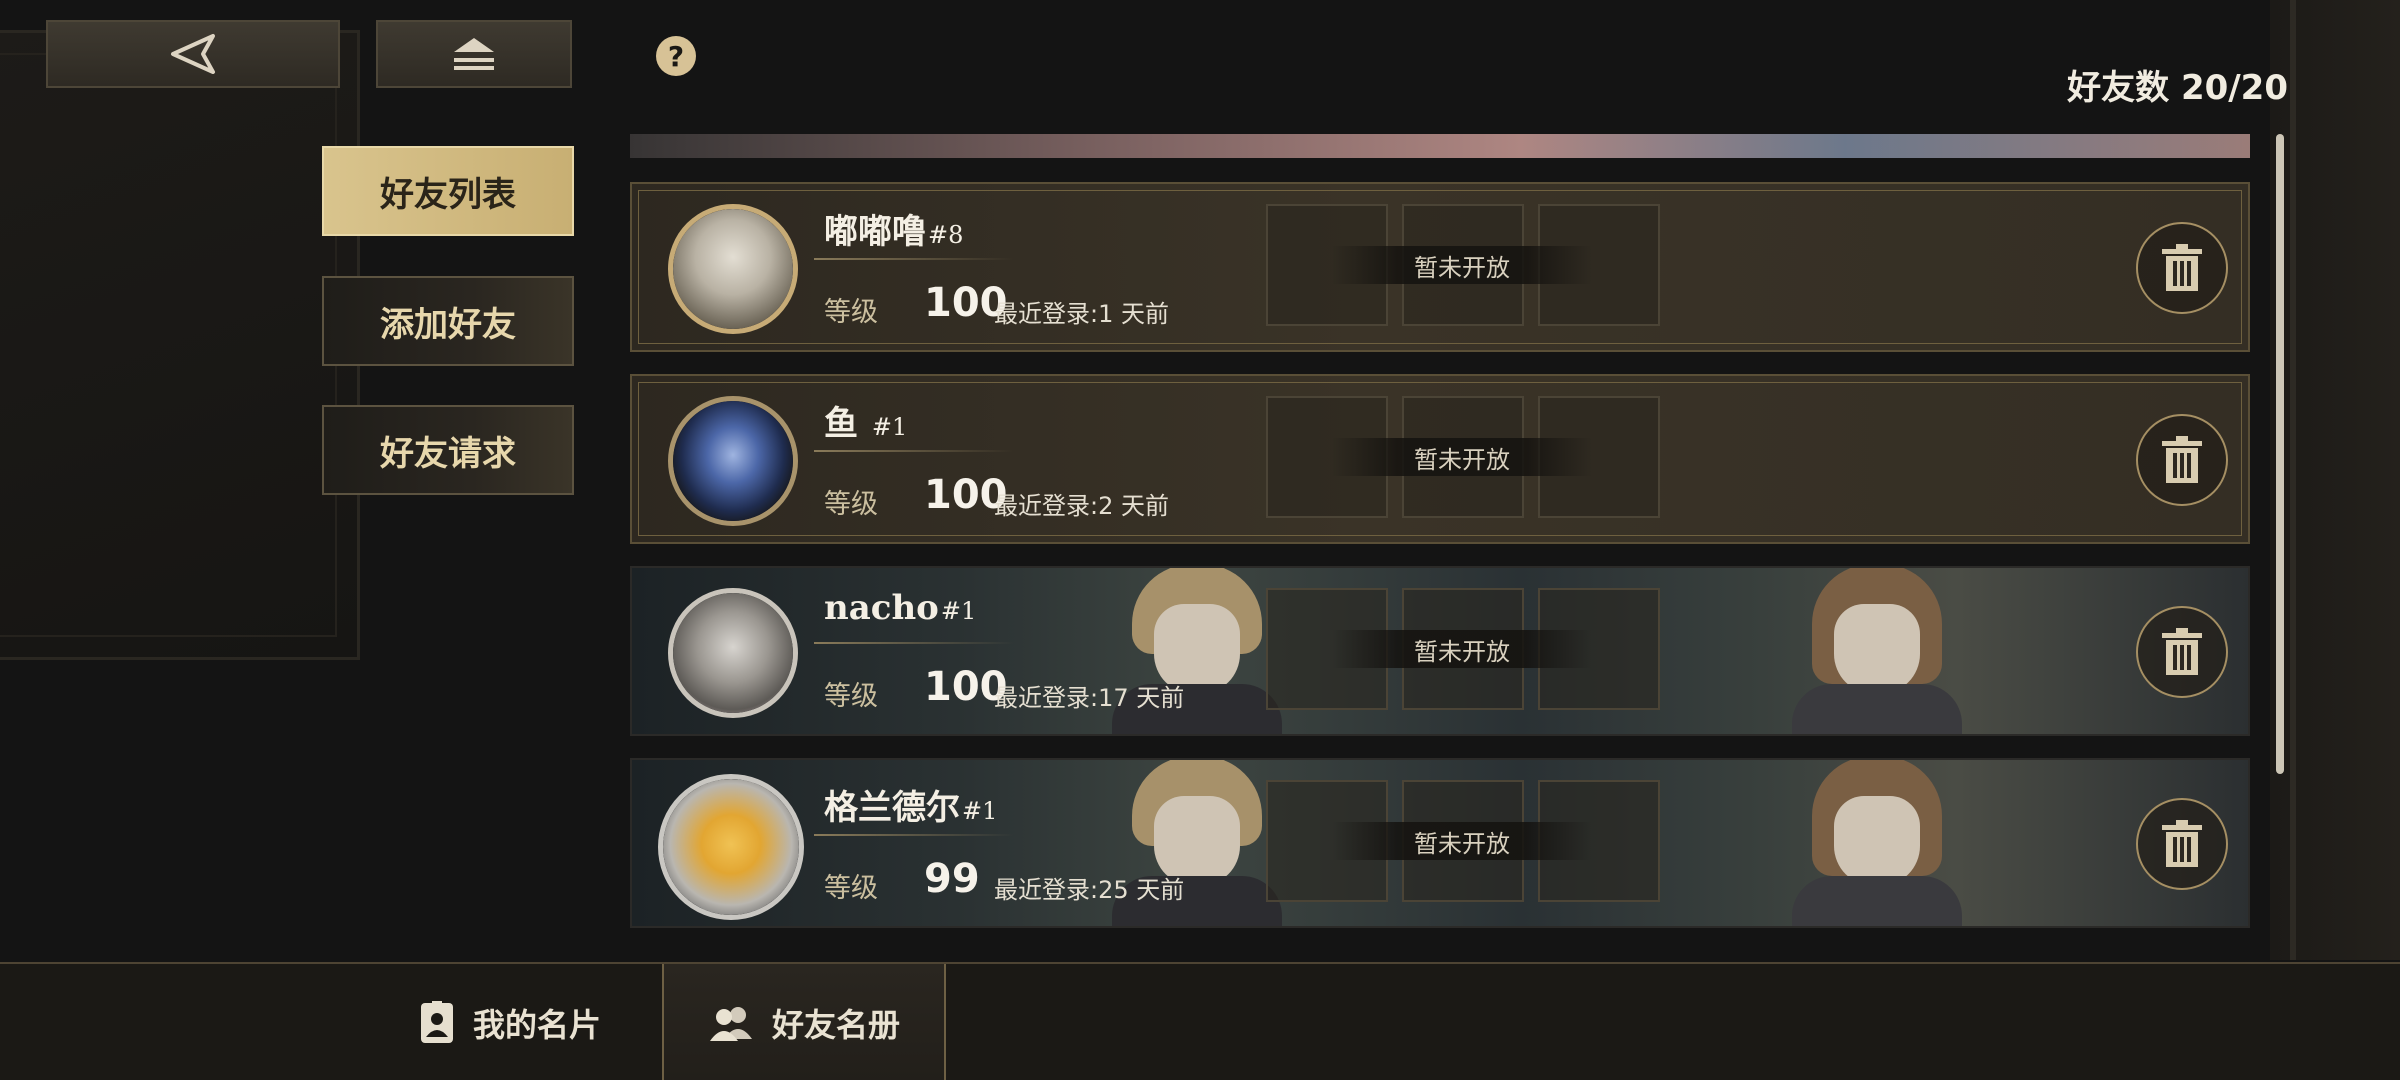  Describe the element at coordinates (1440, 146) in the screenshot. I see `previous-card-edge` at that location.